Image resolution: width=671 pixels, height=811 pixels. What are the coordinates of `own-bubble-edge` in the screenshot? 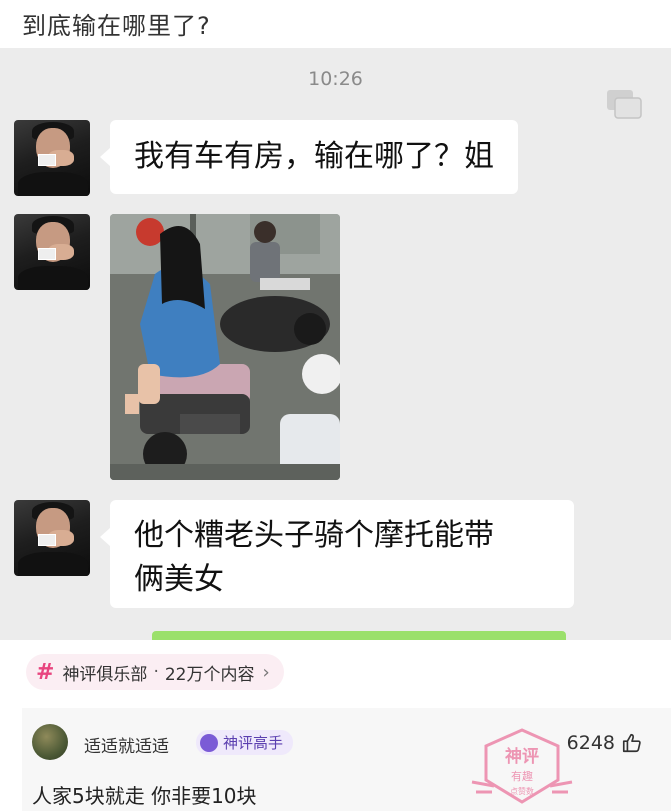 It's located at (359, 635).